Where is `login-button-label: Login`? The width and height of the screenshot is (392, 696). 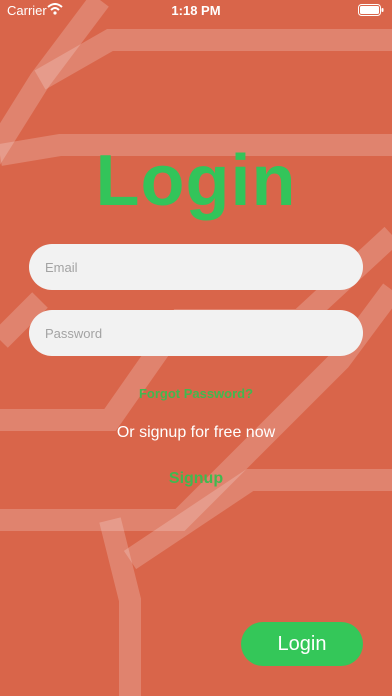 login-button-label: Login is located at coordinates (302, 643).